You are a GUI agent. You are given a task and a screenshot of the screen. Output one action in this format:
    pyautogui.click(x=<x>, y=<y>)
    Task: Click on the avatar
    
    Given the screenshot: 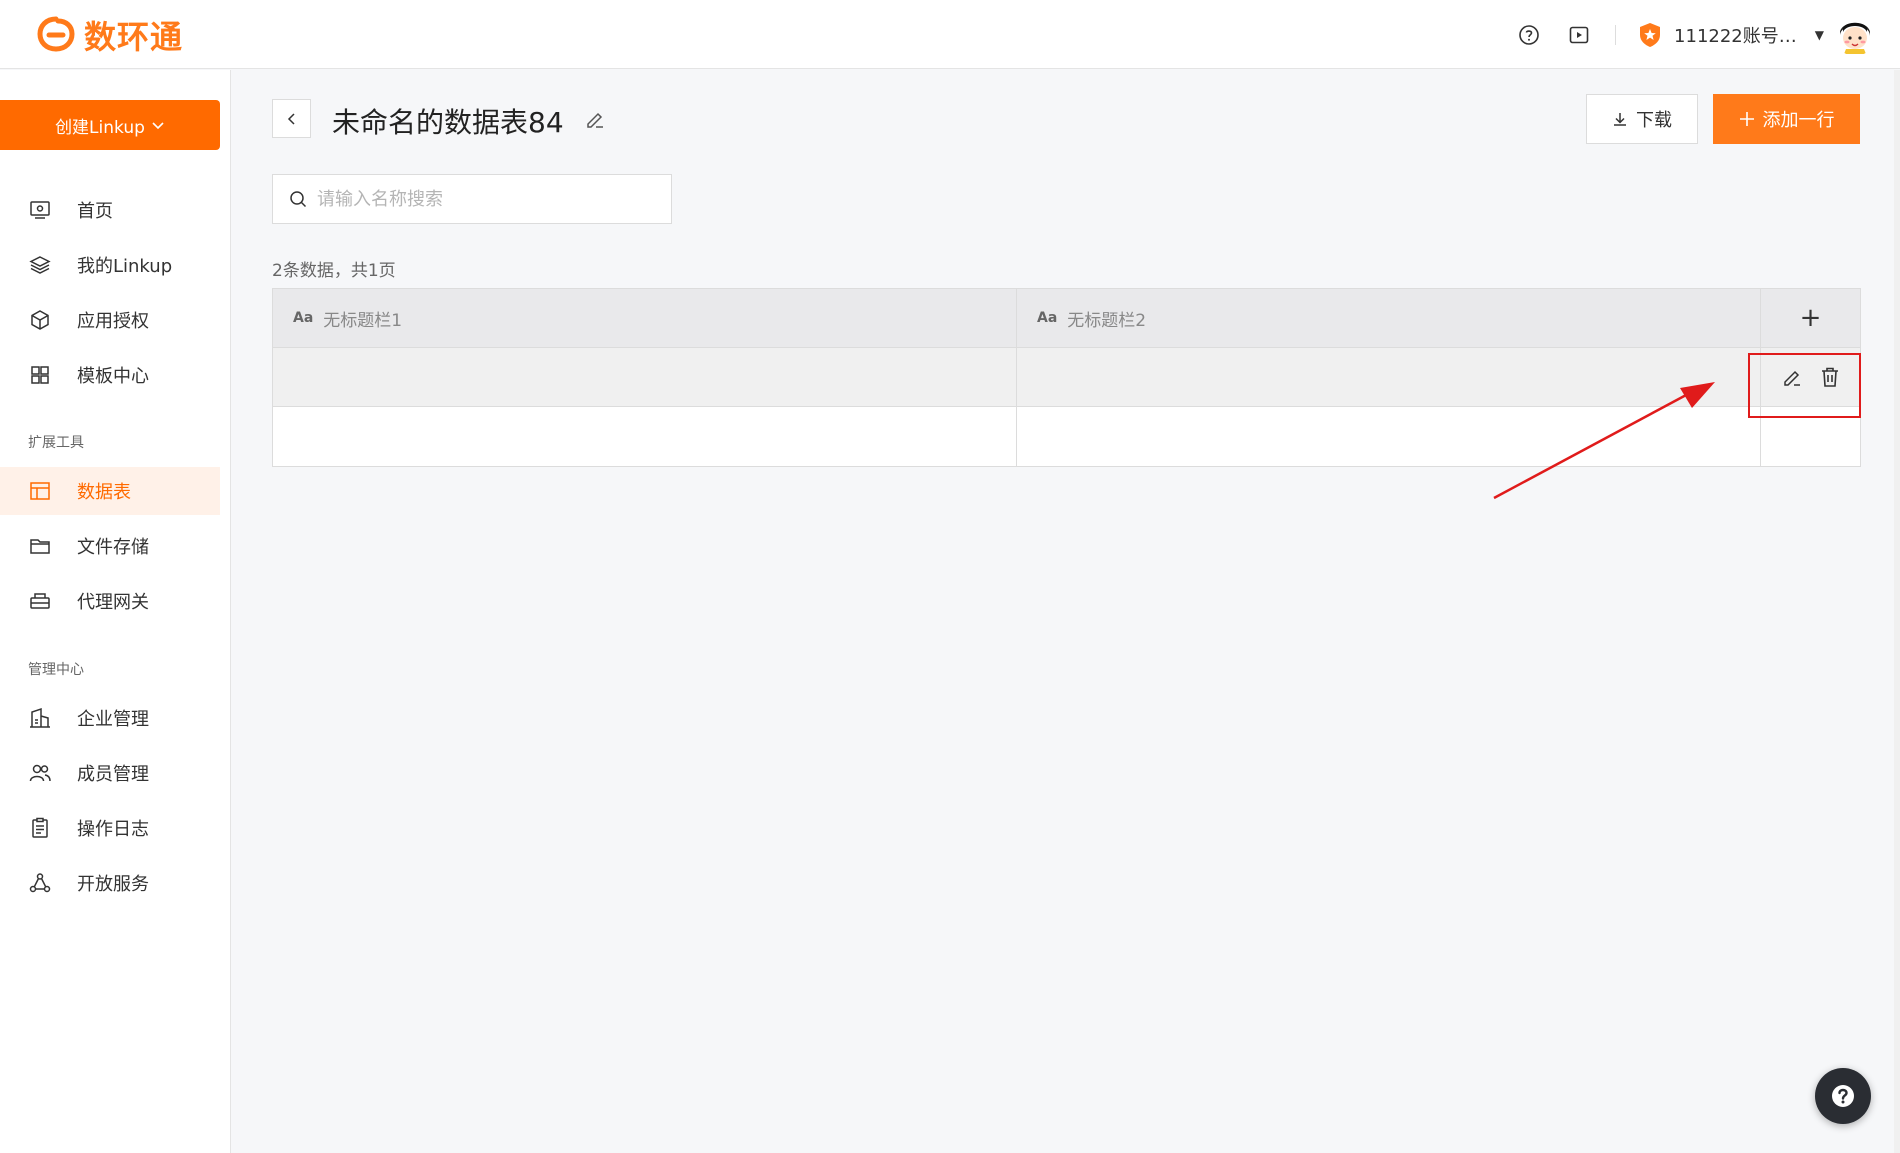 What is the action you would take?
    pyautogui.click(x=1855, y=35)
    